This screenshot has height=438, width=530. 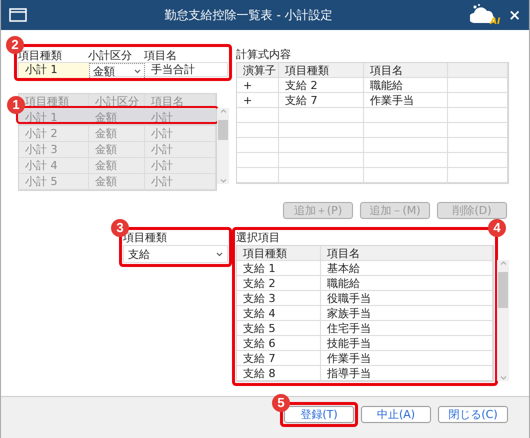 I want to click on table-cell: 支給 6, so click(x=279, y=343).